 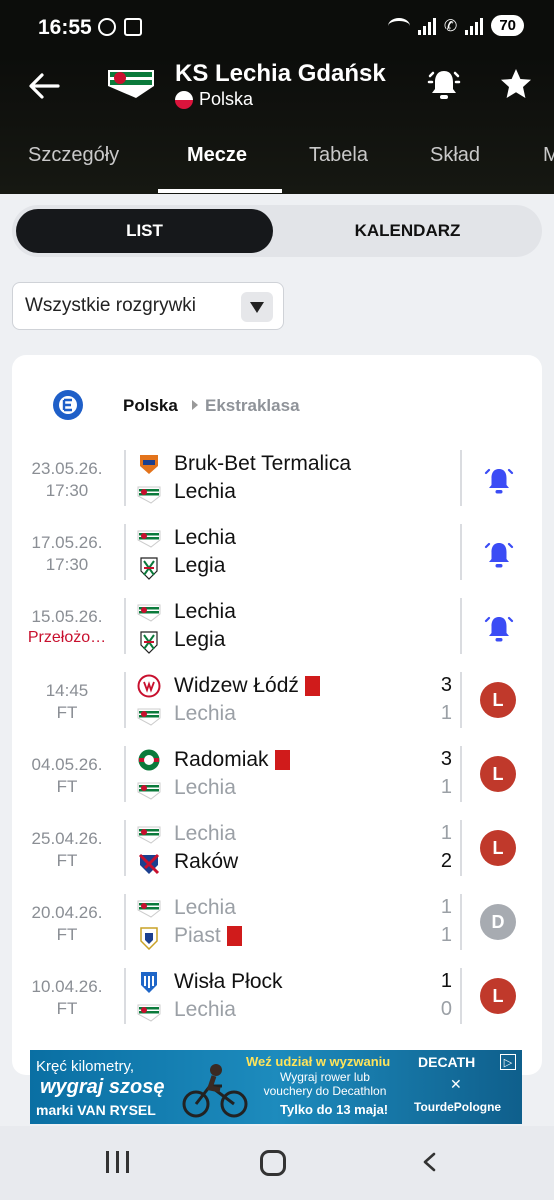 What do you see at coordinates (220, 191) in the screenshot?
I see `active-tab-indicator` at bounding box center [220, 191].